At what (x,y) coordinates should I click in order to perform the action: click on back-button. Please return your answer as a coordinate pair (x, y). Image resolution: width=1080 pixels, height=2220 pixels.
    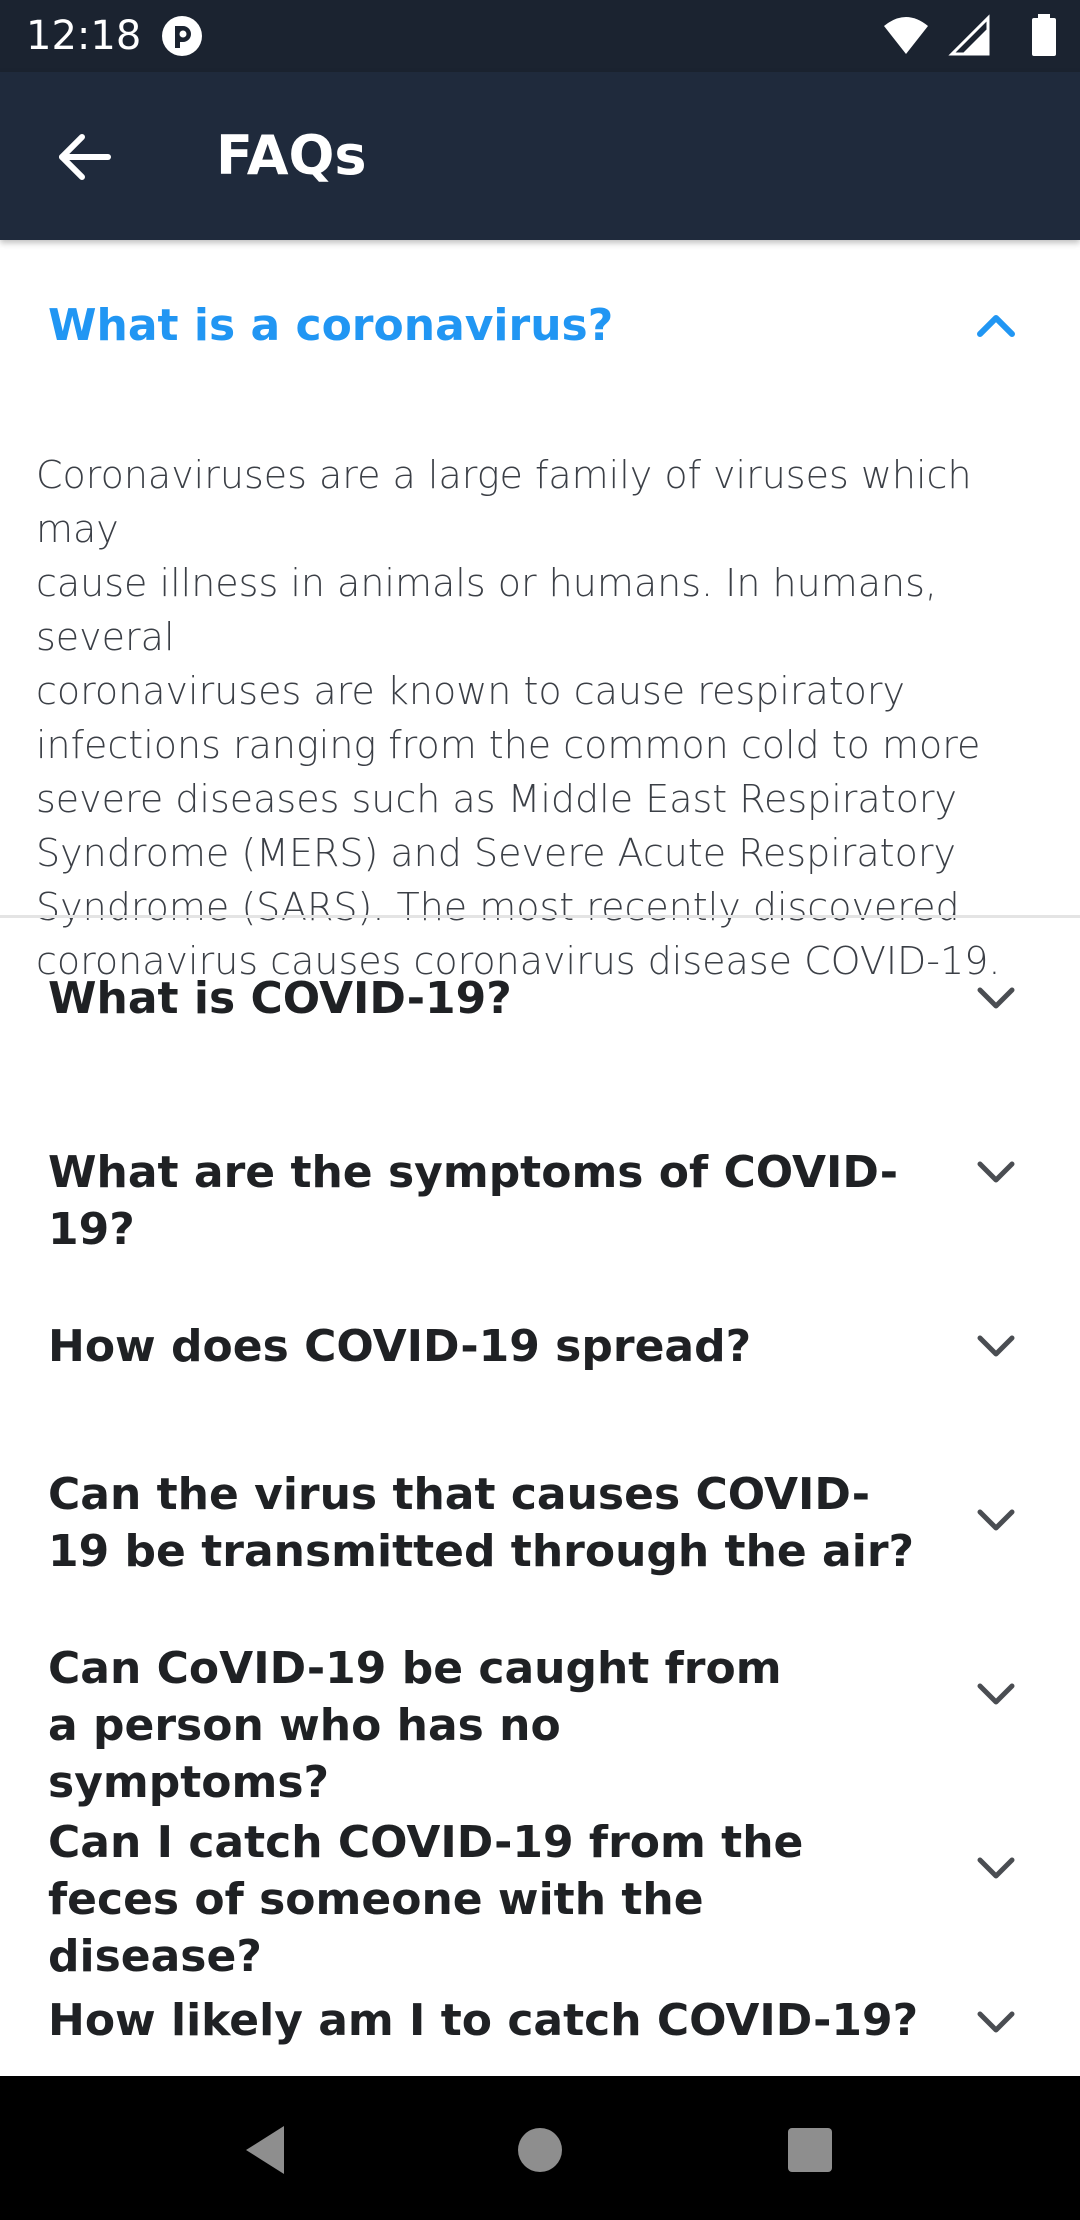
    Looking at the image, I should click on (85, 157).